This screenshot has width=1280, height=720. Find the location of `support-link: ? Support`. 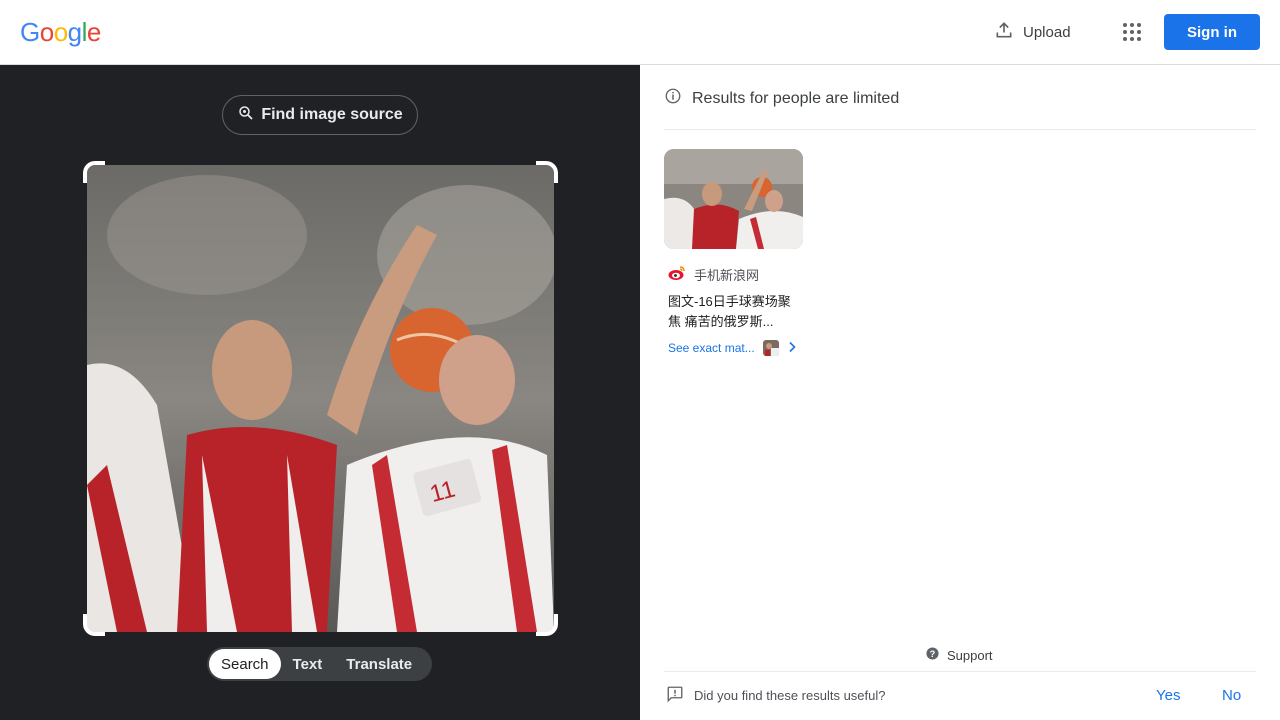

support-link: ? Support is located at coordinates (959, 655).